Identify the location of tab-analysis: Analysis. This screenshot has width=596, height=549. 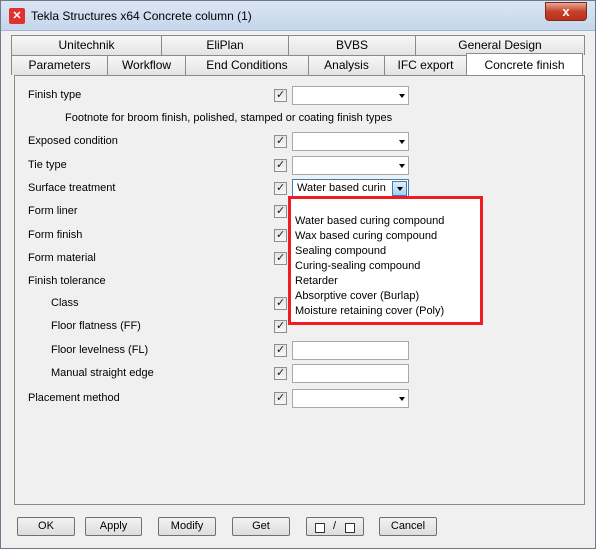
(346, 65).